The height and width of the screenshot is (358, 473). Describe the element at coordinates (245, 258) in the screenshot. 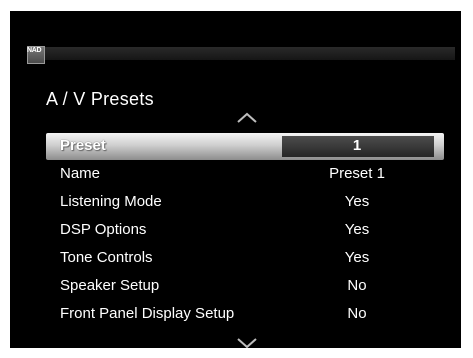

I see `menu-item-tone-controls: Tone Controls Yes` at that location.